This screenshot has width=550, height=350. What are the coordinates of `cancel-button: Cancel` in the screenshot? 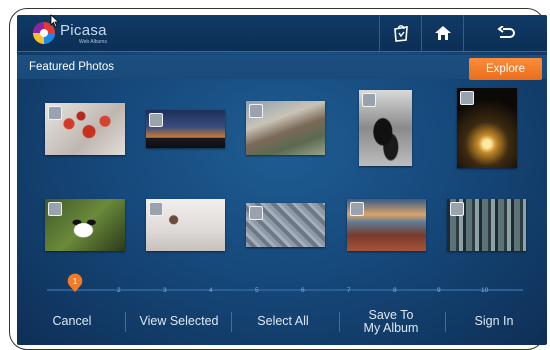 It's located at (72, 321).